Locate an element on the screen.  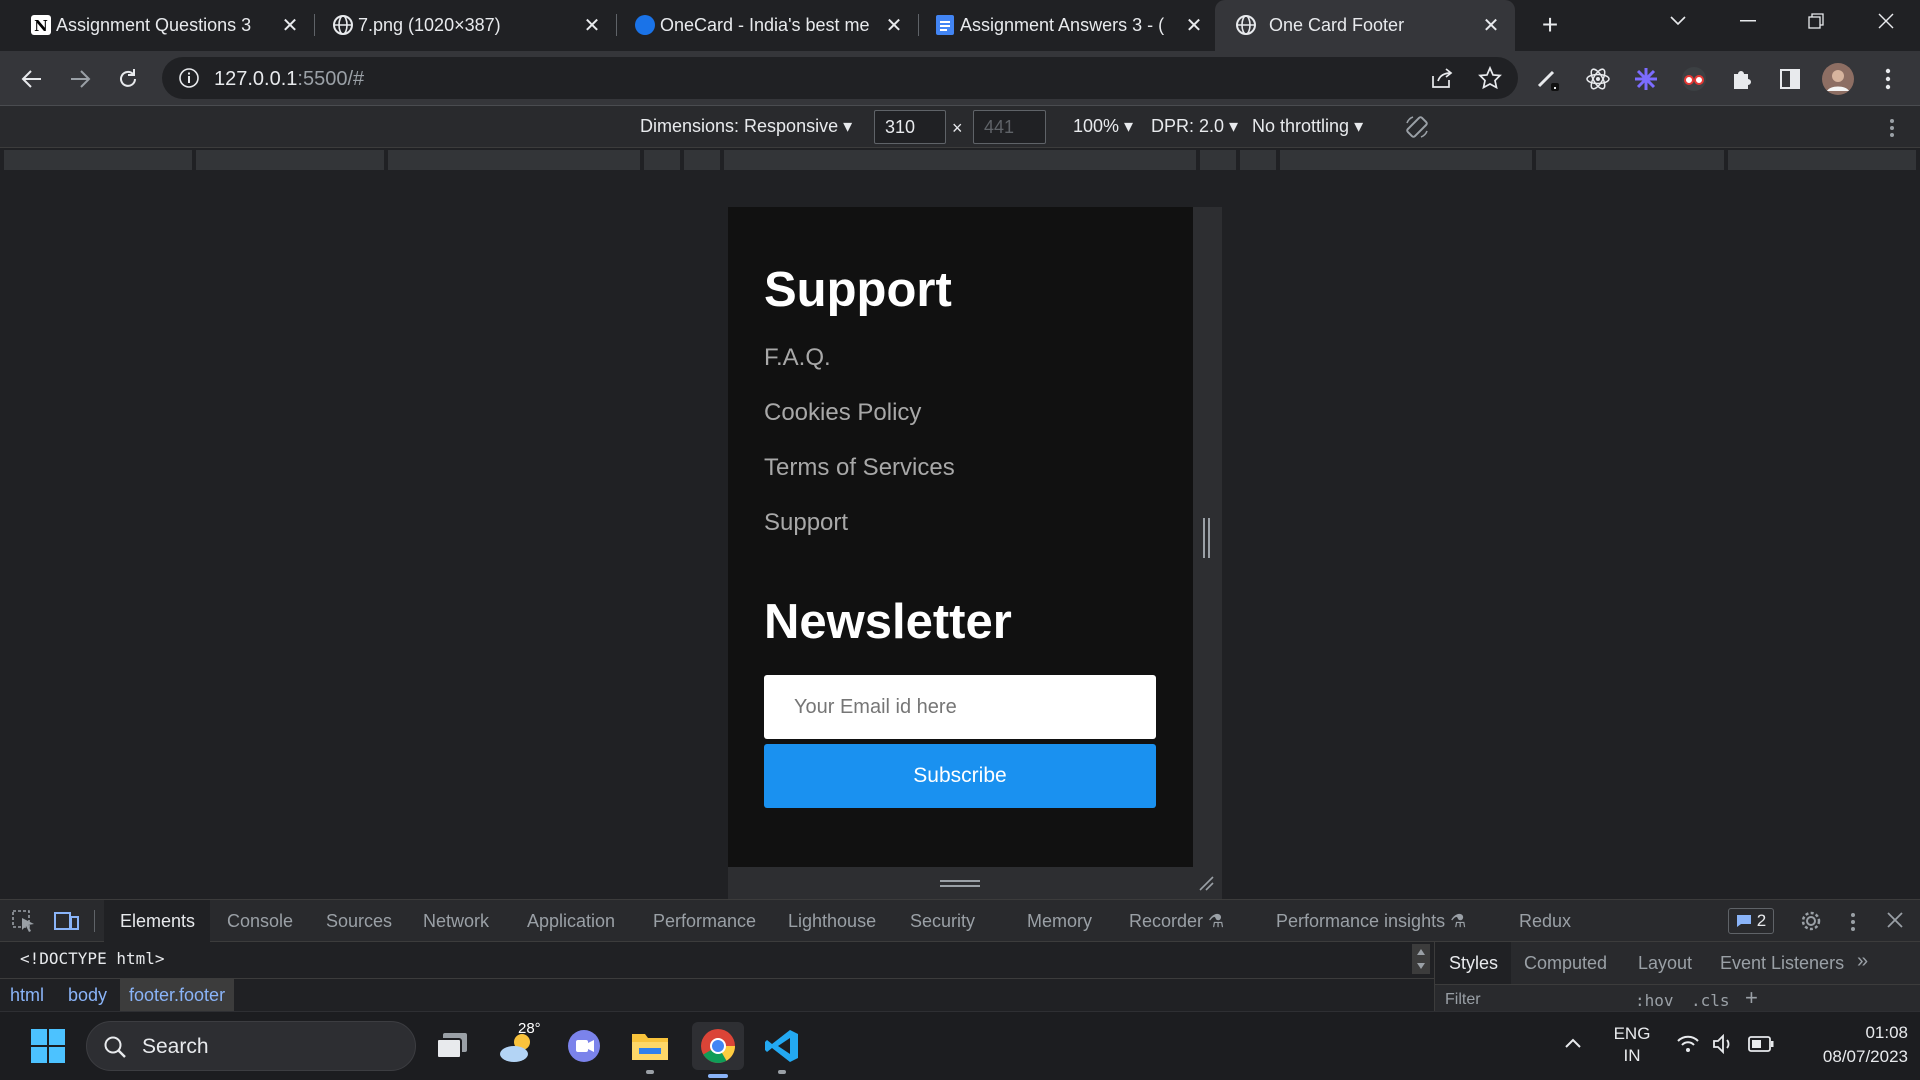
tab-elements: Elements is located at coordinates (157, 921).